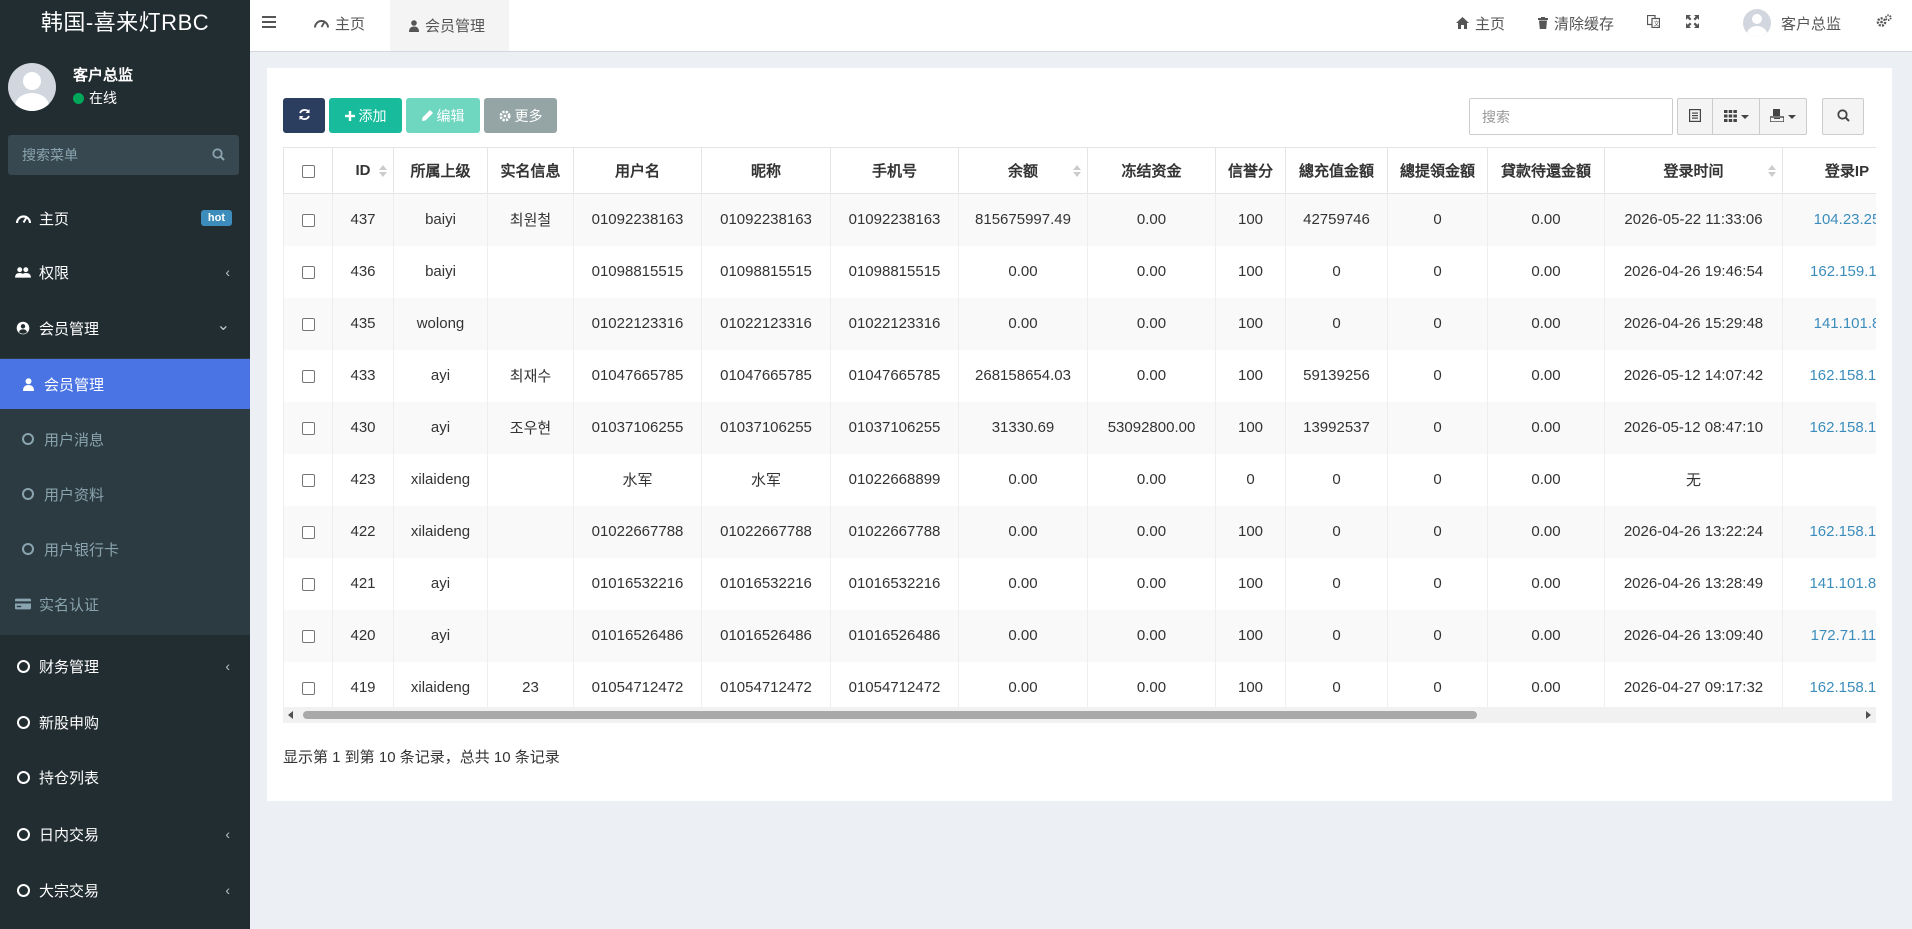 This screenshot has height=929, width=1912. Describe the element at coordinates (1792, 23) in the screenshot. I see `user-menu: 客户总监` at that location.